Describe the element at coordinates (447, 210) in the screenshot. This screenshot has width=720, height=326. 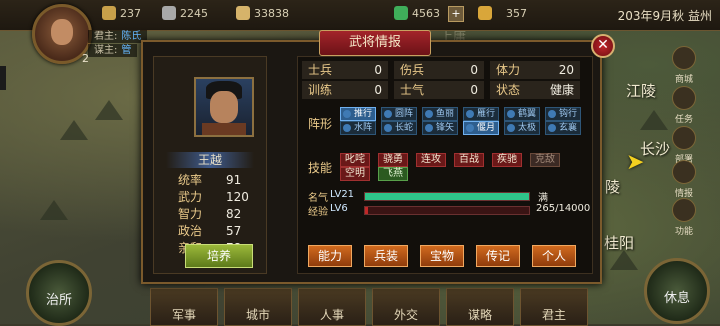
I see `exp-bar` at that location.